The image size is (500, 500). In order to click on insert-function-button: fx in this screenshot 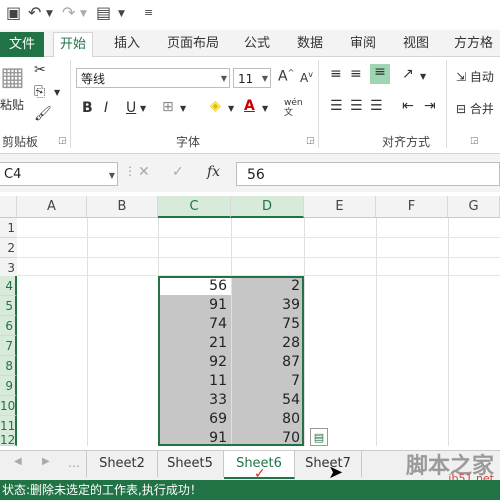, I will do `click(213, 172)`.